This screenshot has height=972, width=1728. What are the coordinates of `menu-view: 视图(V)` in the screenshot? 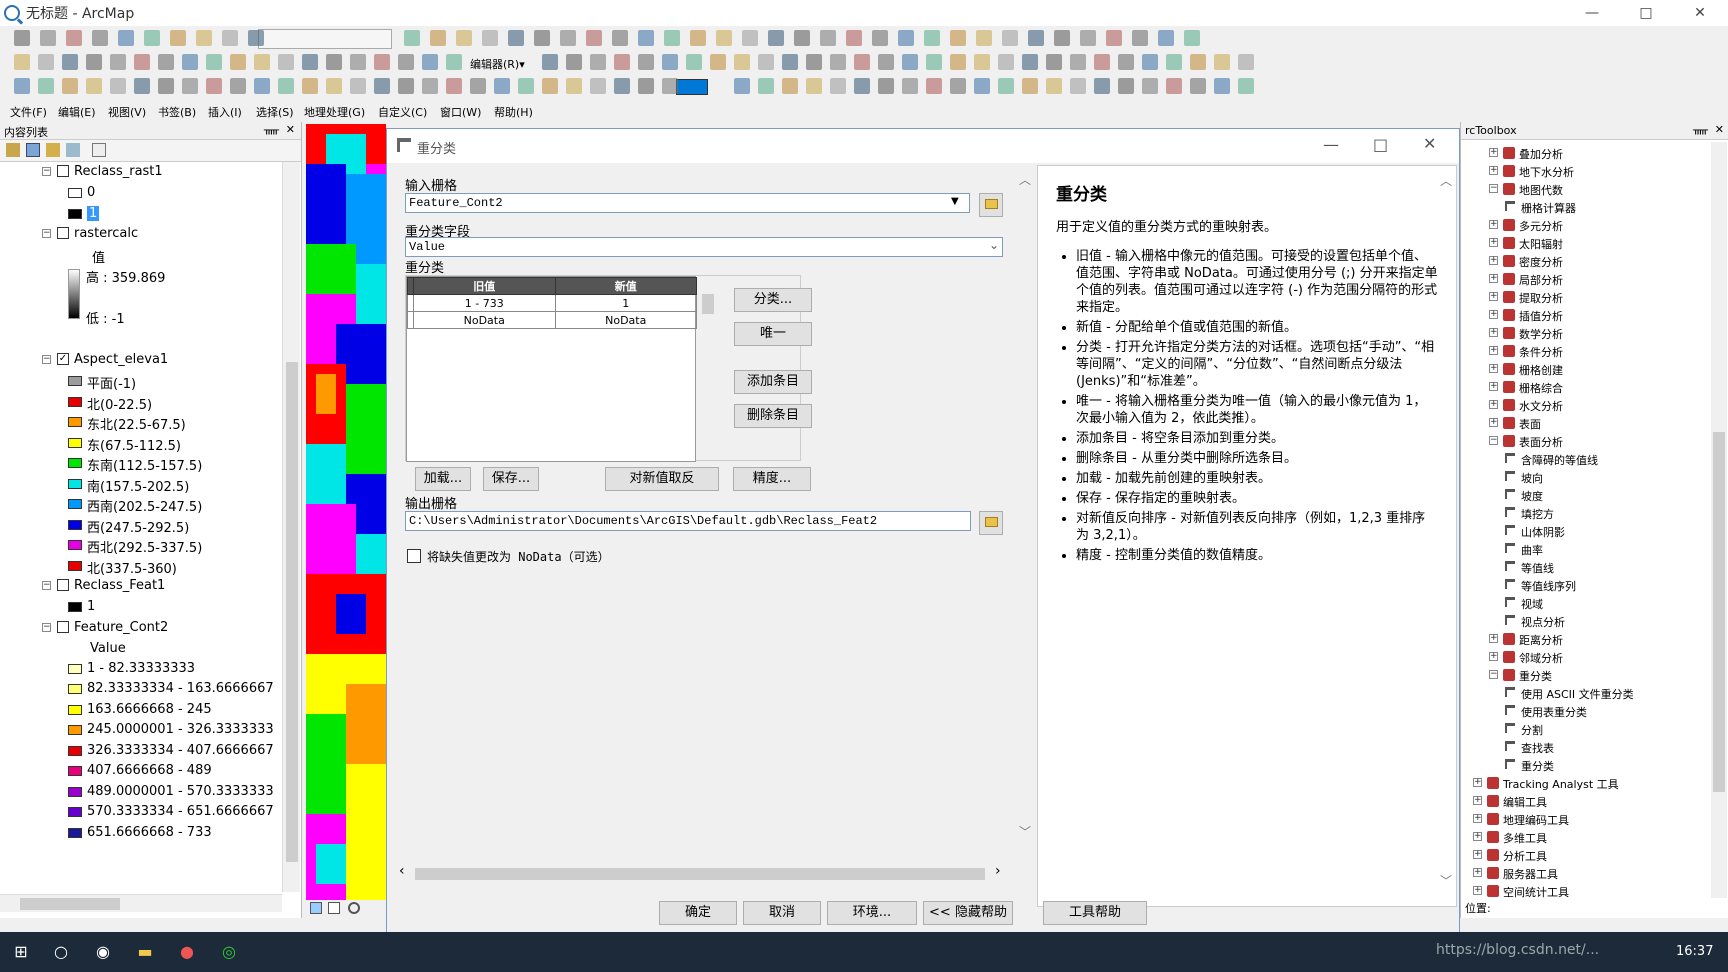 It's located at (127, 112).